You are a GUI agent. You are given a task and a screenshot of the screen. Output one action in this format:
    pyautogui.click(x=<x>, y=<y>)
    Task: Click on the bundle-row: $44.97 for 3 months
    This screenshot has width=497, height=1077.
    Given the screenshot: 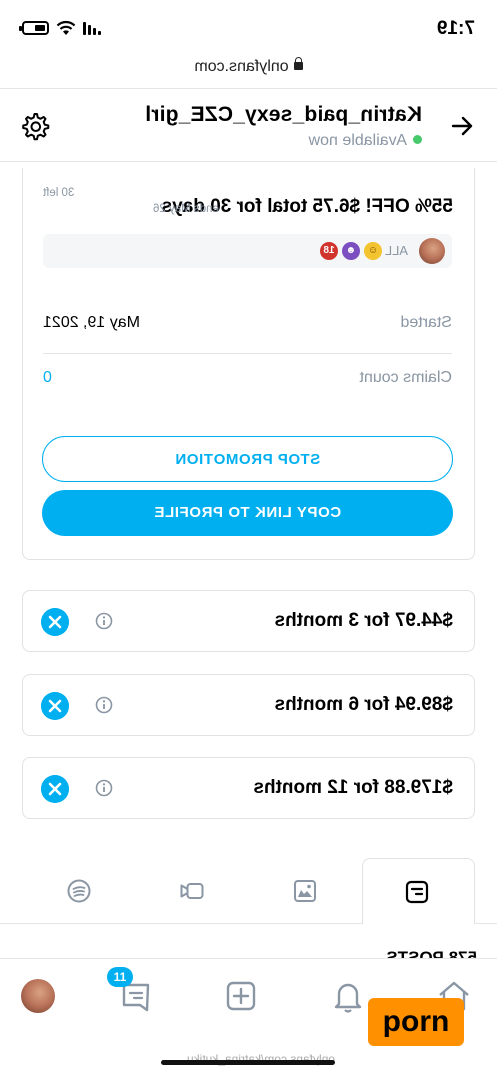 What is the action you would take?
    pyautogui.click(x=248, y=621)
    